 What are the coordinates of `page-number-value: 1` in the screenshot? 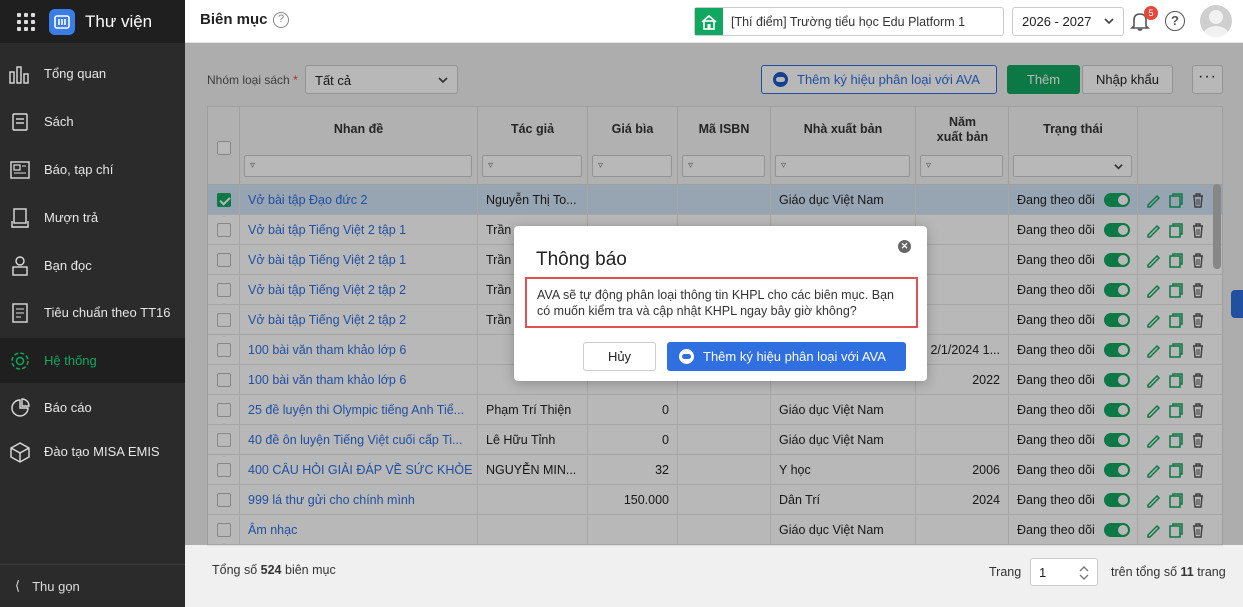 It's located at (1043, 572).